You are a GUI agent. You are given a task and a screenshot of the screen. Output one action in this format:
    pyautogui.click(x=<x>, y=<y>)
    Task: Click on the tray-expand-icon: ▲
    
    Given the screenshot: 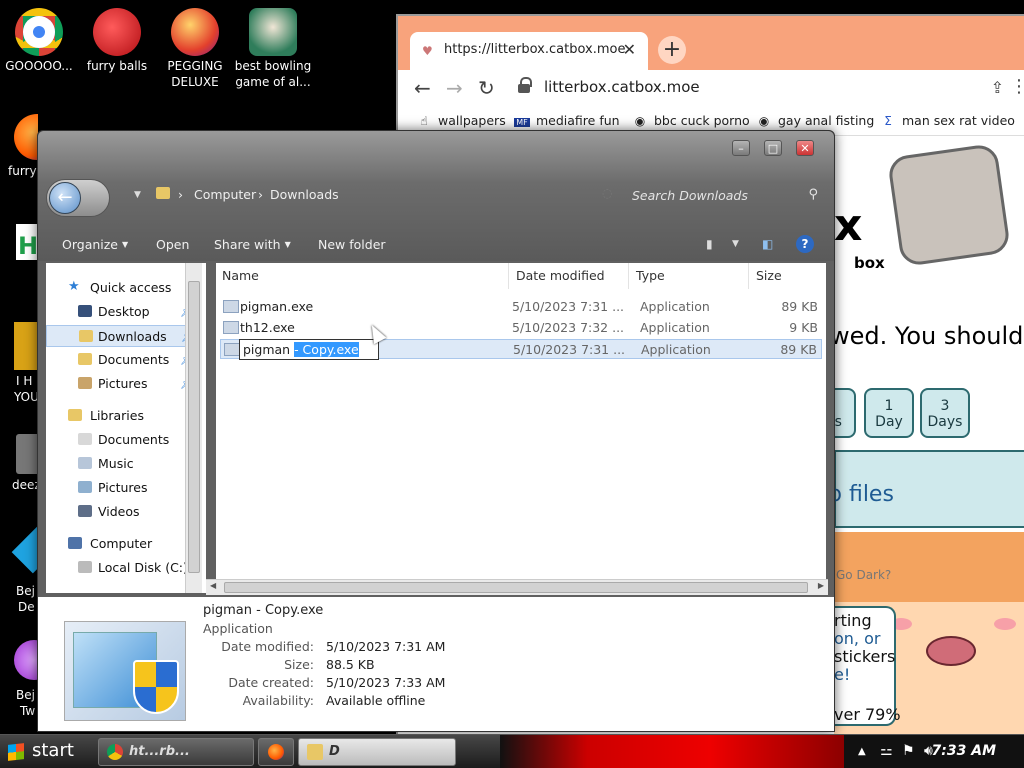 What is the action you would take?
    pyautogui.click(x=862, y=751)
    